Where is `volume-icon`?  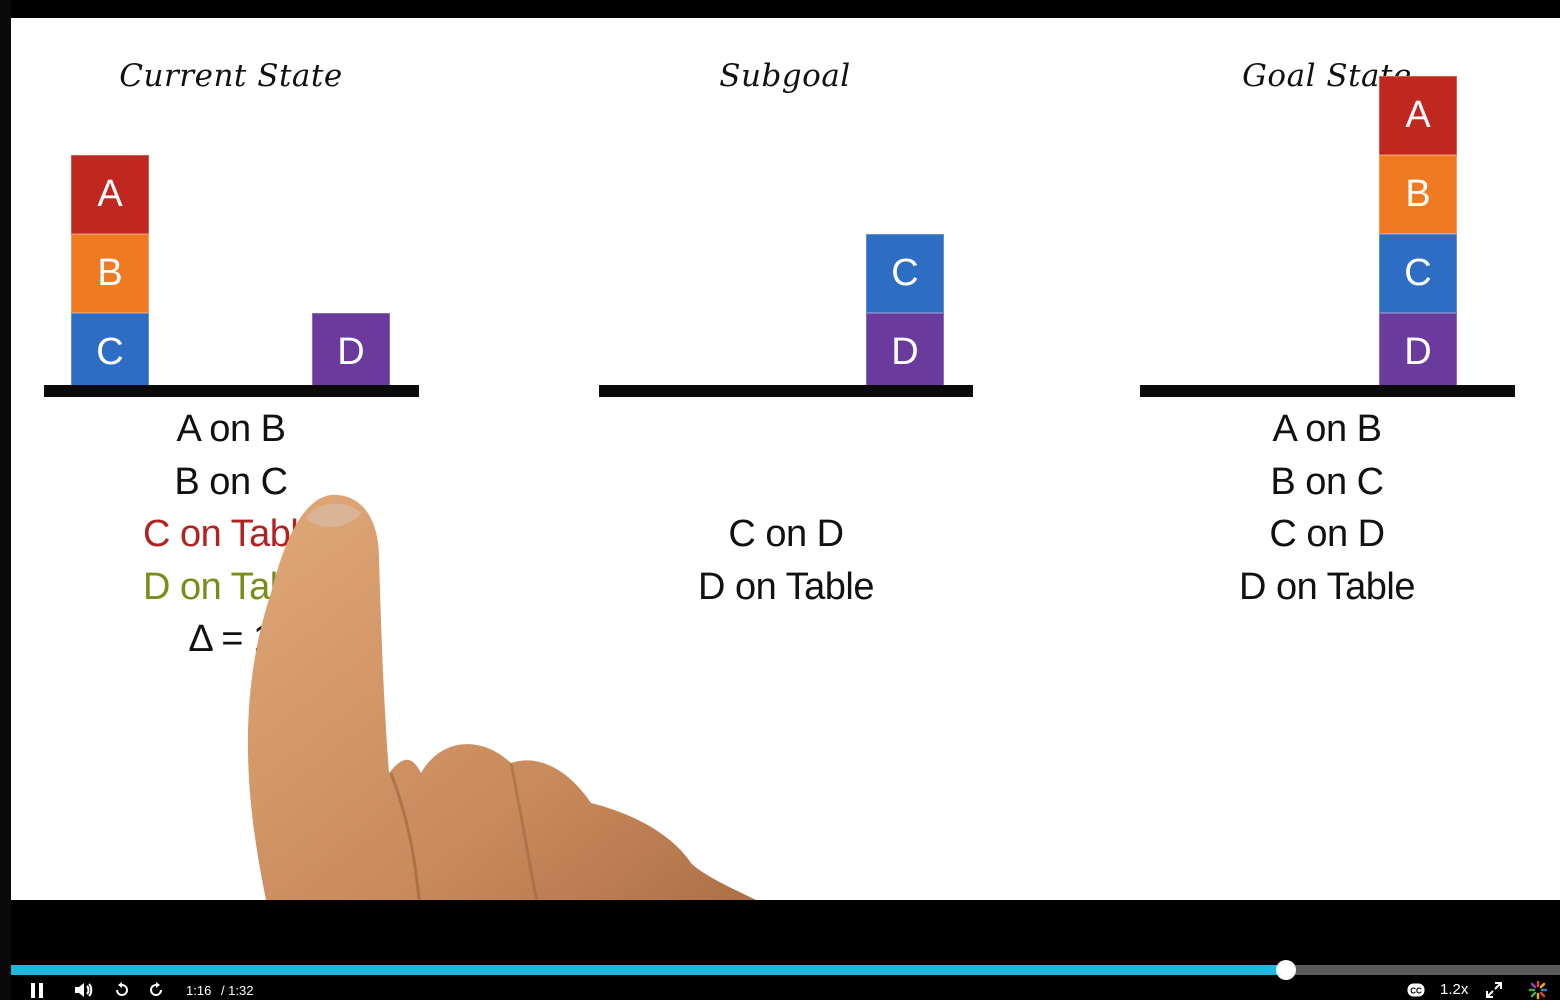 volume-icon is located at coordinates (84, 990).